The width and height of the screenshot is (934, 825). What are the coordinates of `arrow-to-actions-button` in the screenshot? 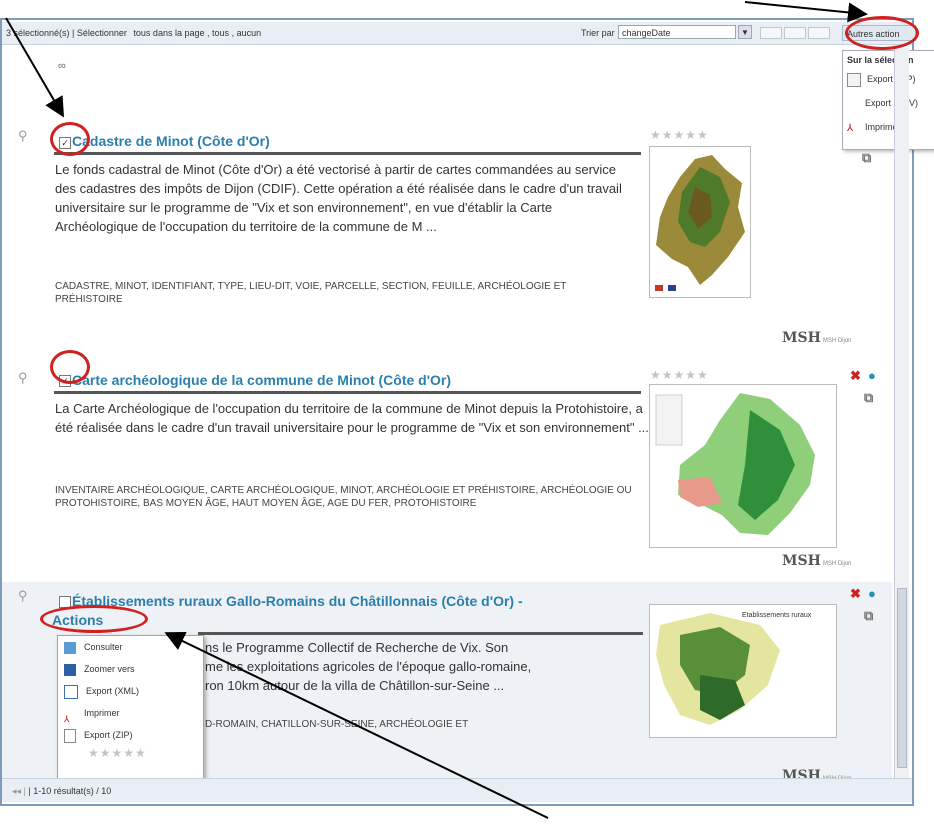 It's located at (356, 725).